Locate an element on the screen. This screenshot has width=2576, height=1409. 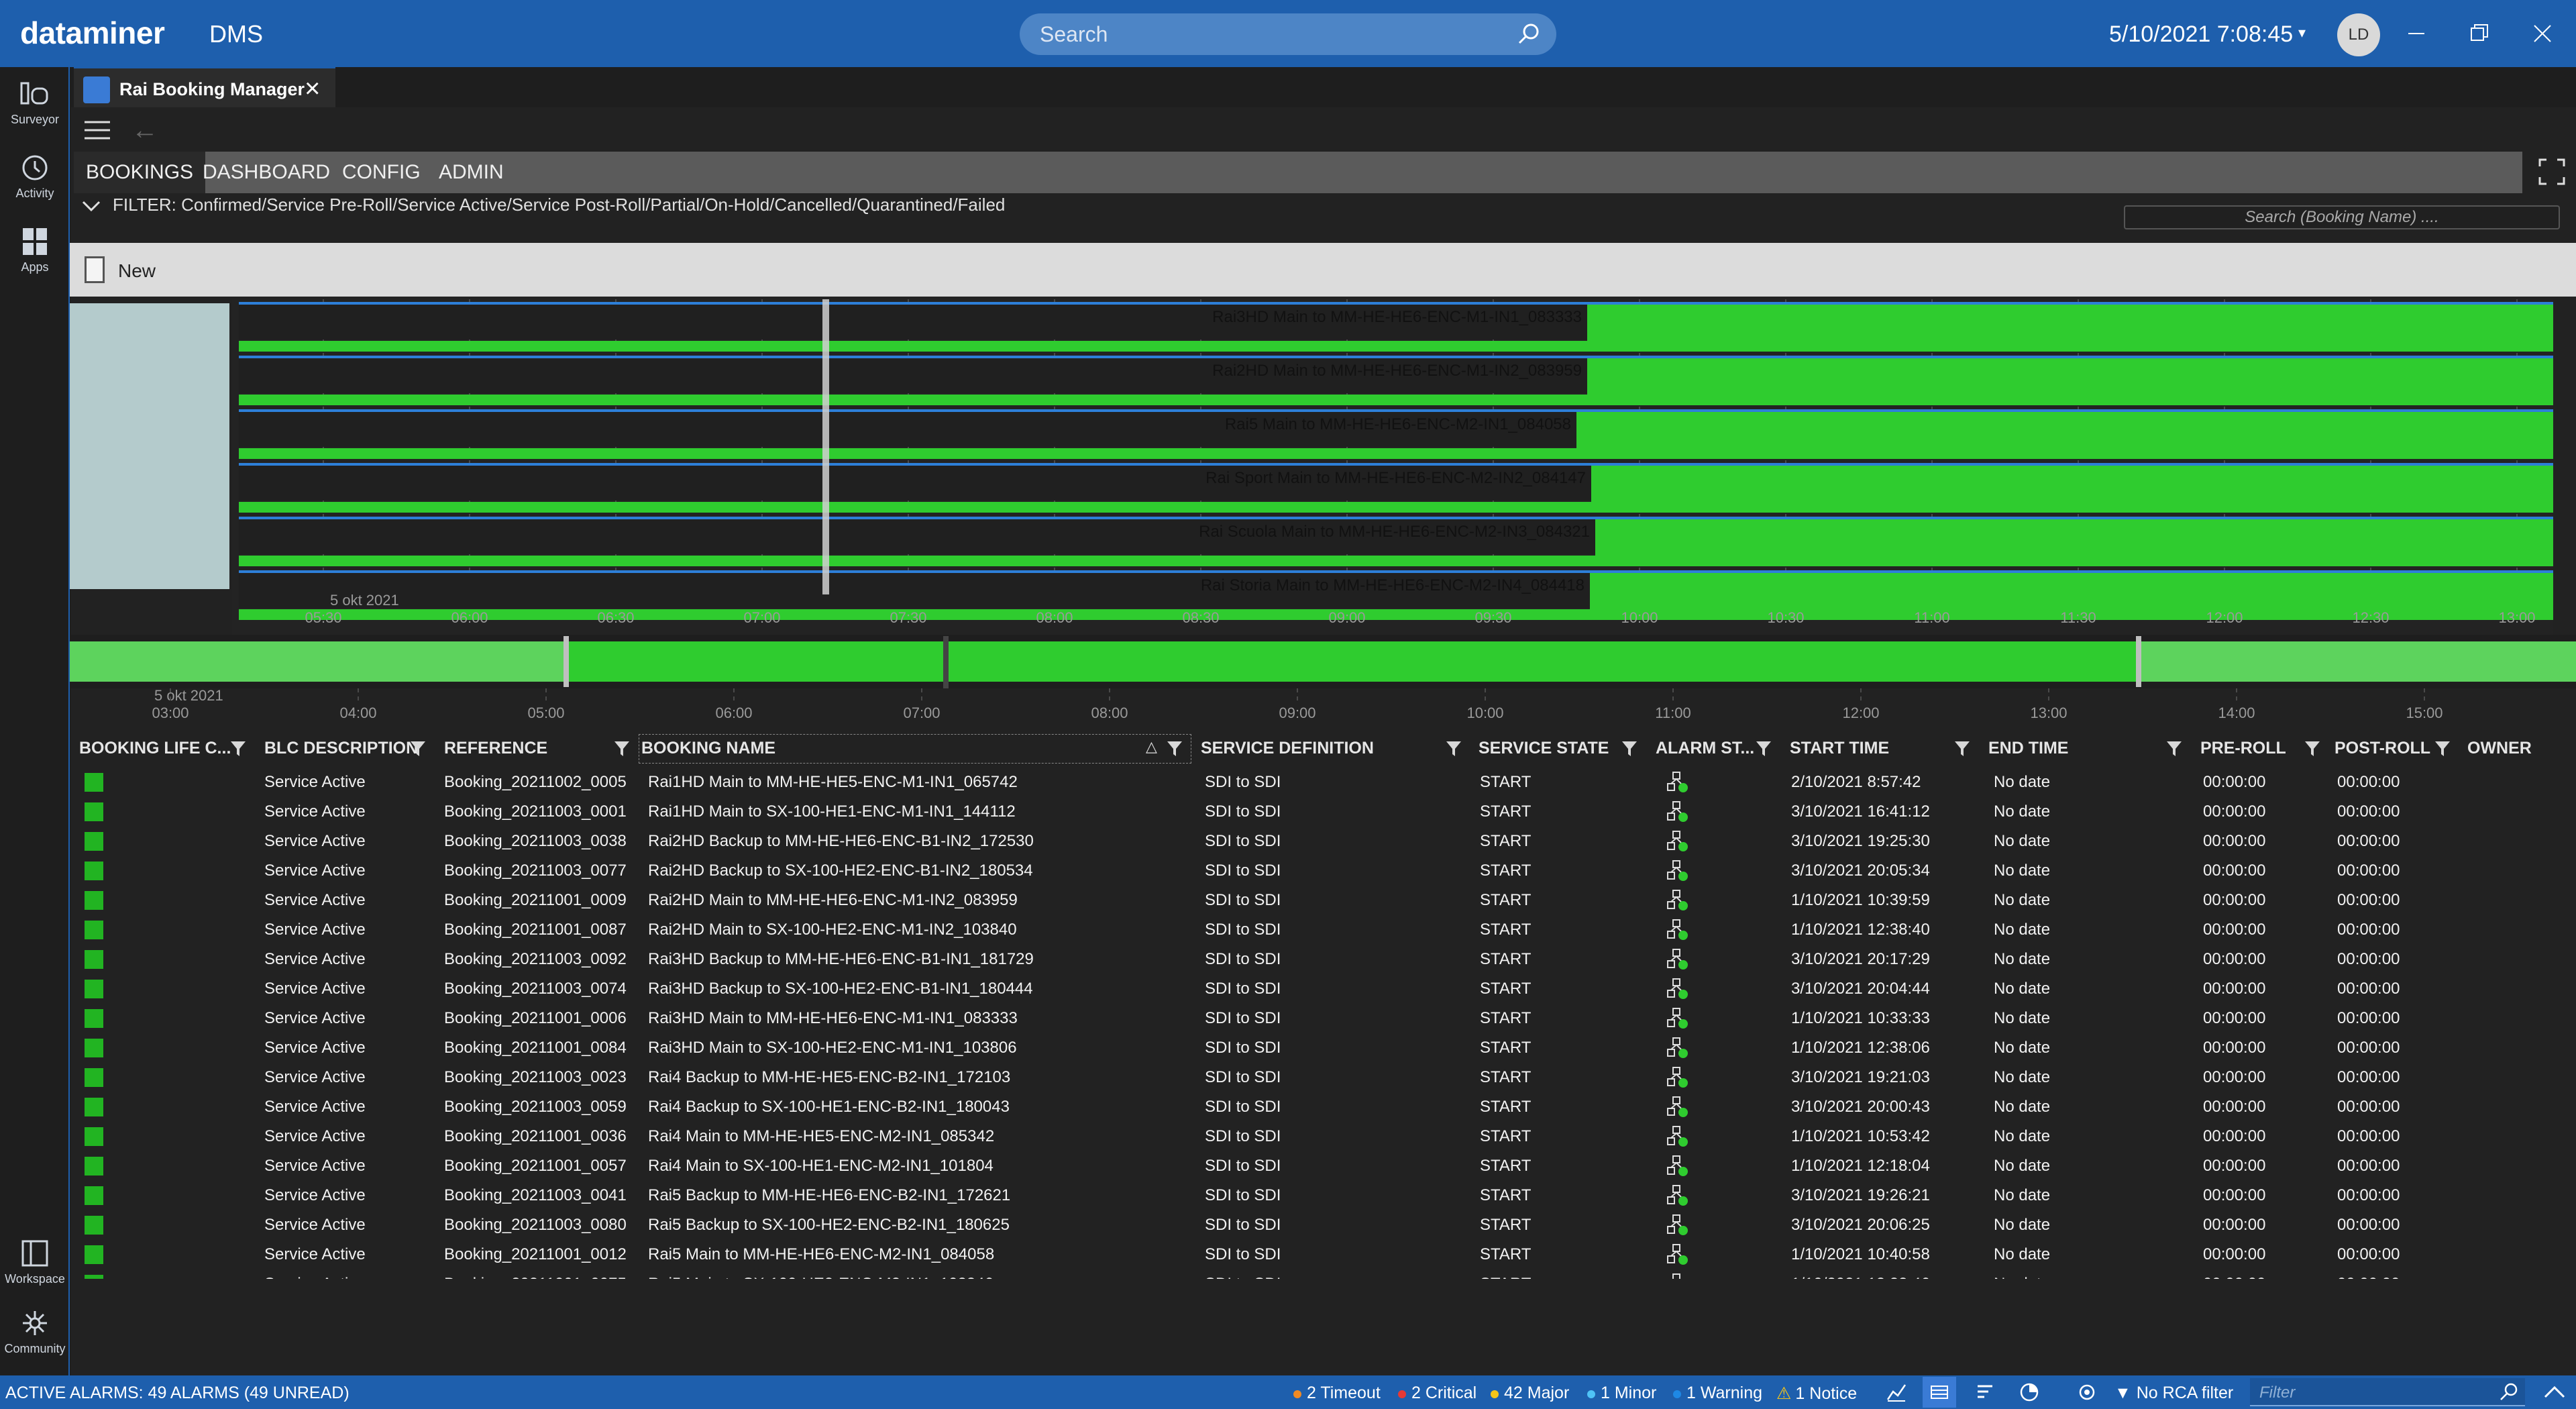
hamburger-menu-icon is located at coordinates (97, 130).